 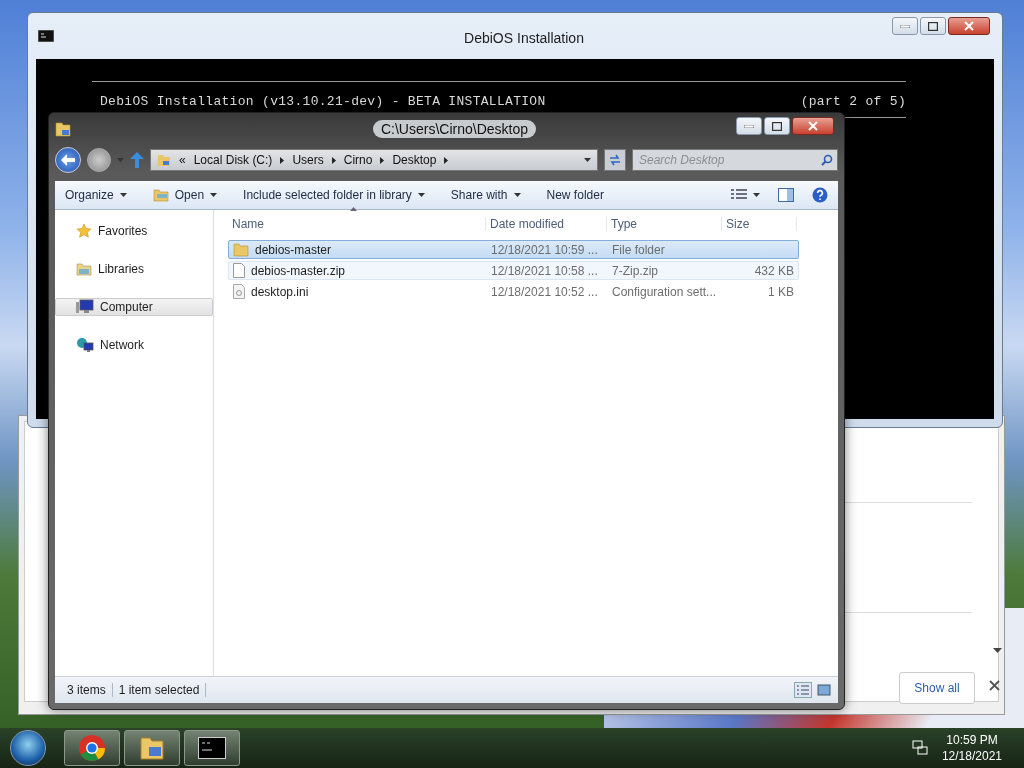 What do you see at coordinates (185, 195) in the screenshot?
I see `toolbar-button: Open` at bounding box center [185, 195].